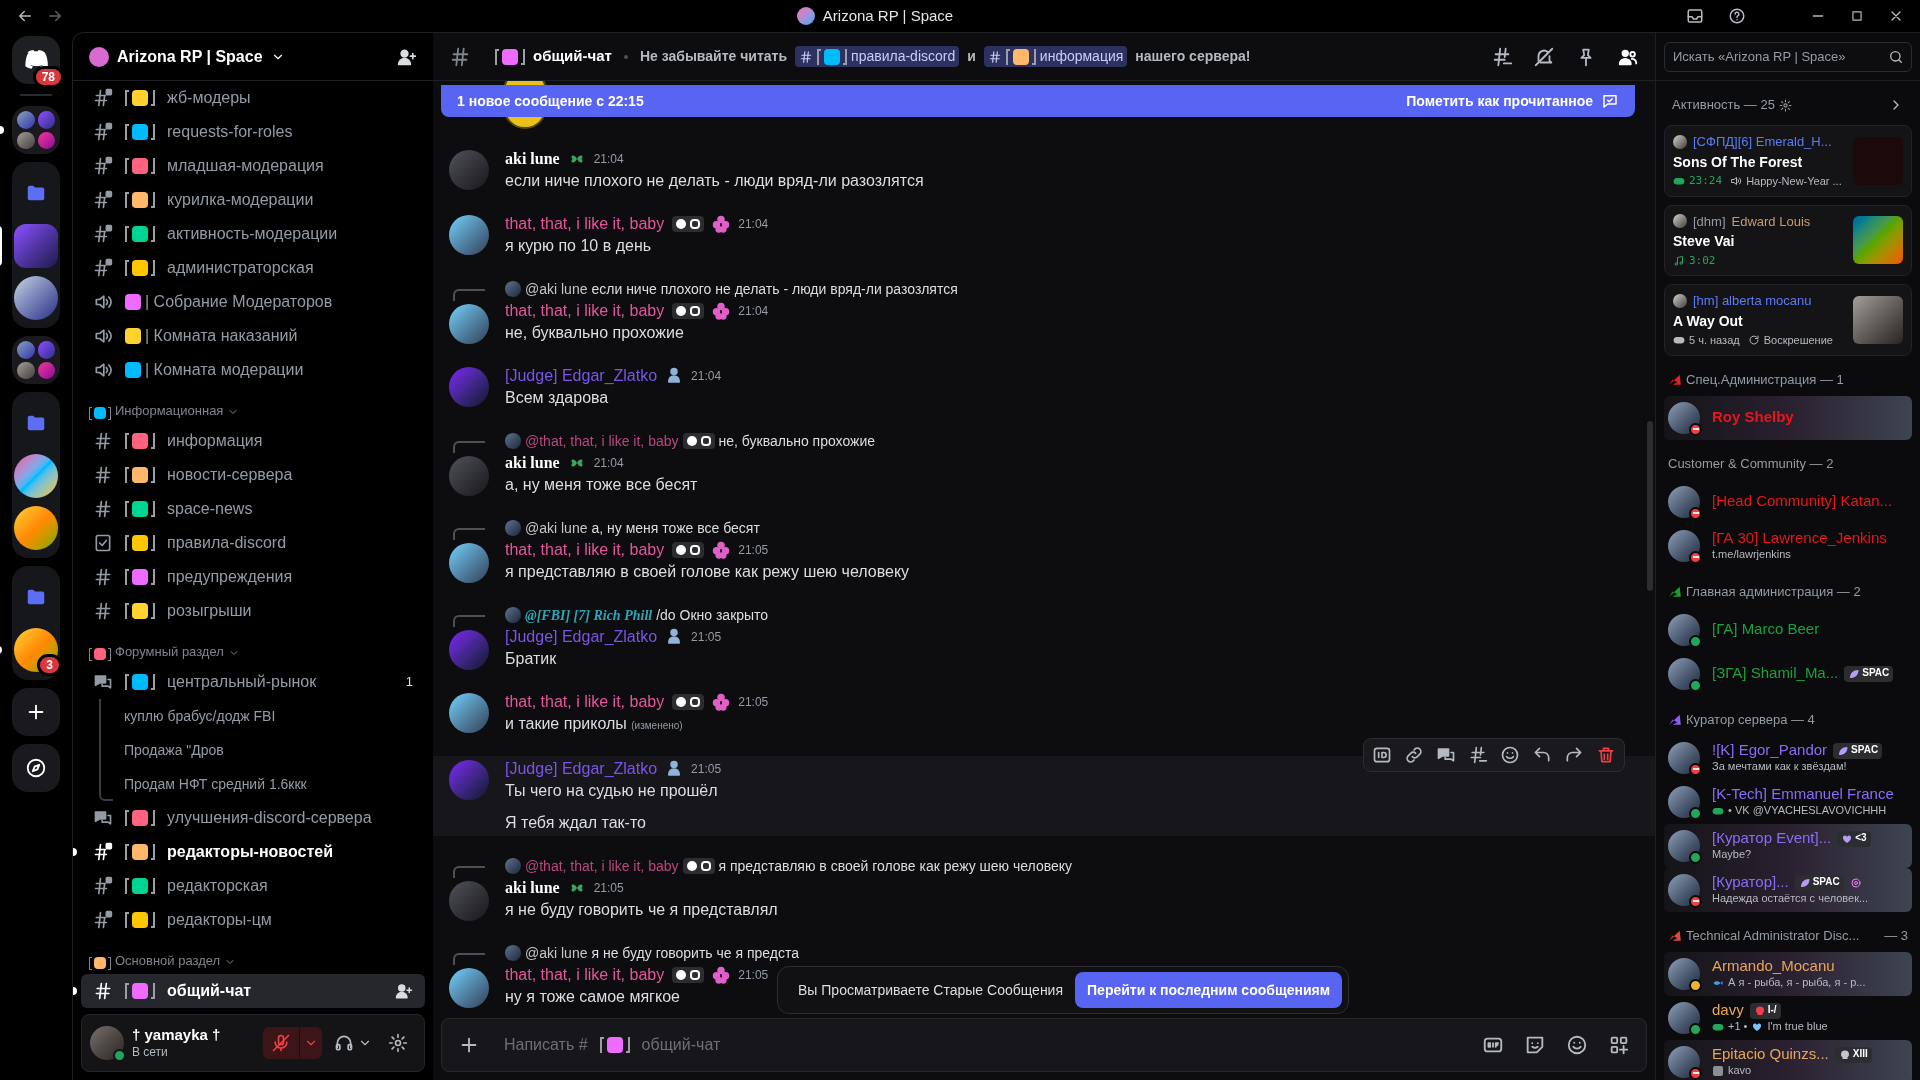 The image size is (1920, 1080). I want to click on channel-item: информация, so click(253, 441).